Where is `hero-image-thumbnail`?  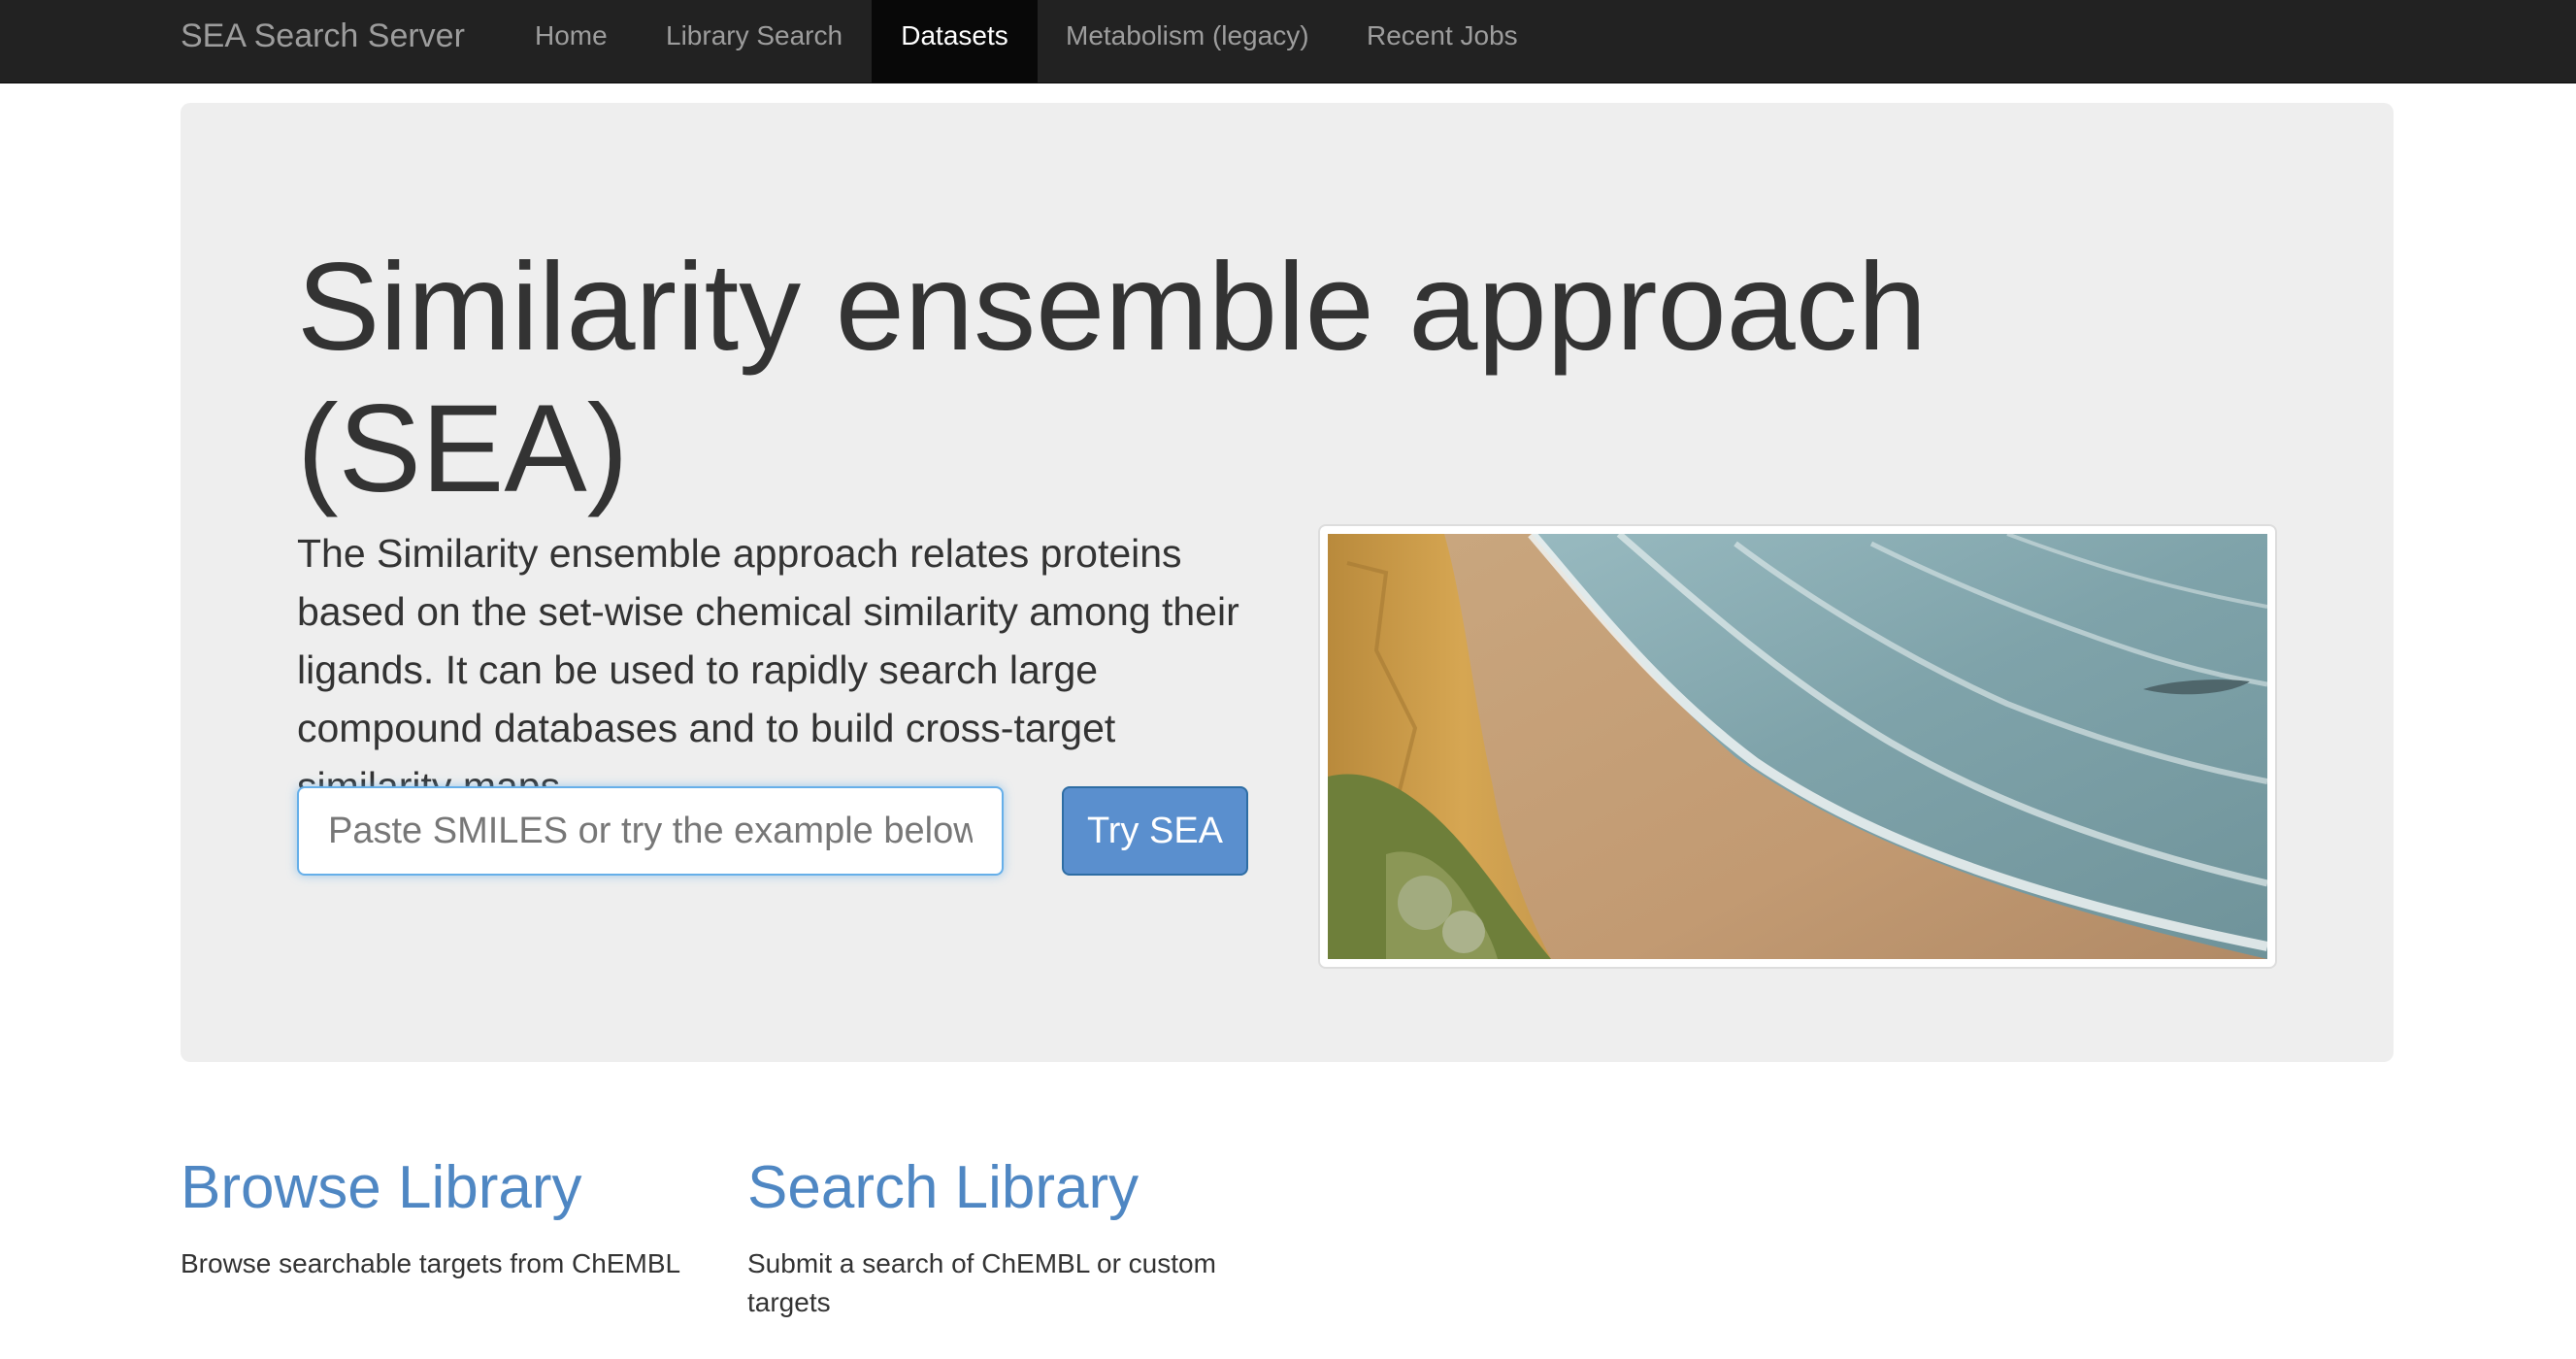
hero-image-thumbnail is located at coordinates (1798, 746).